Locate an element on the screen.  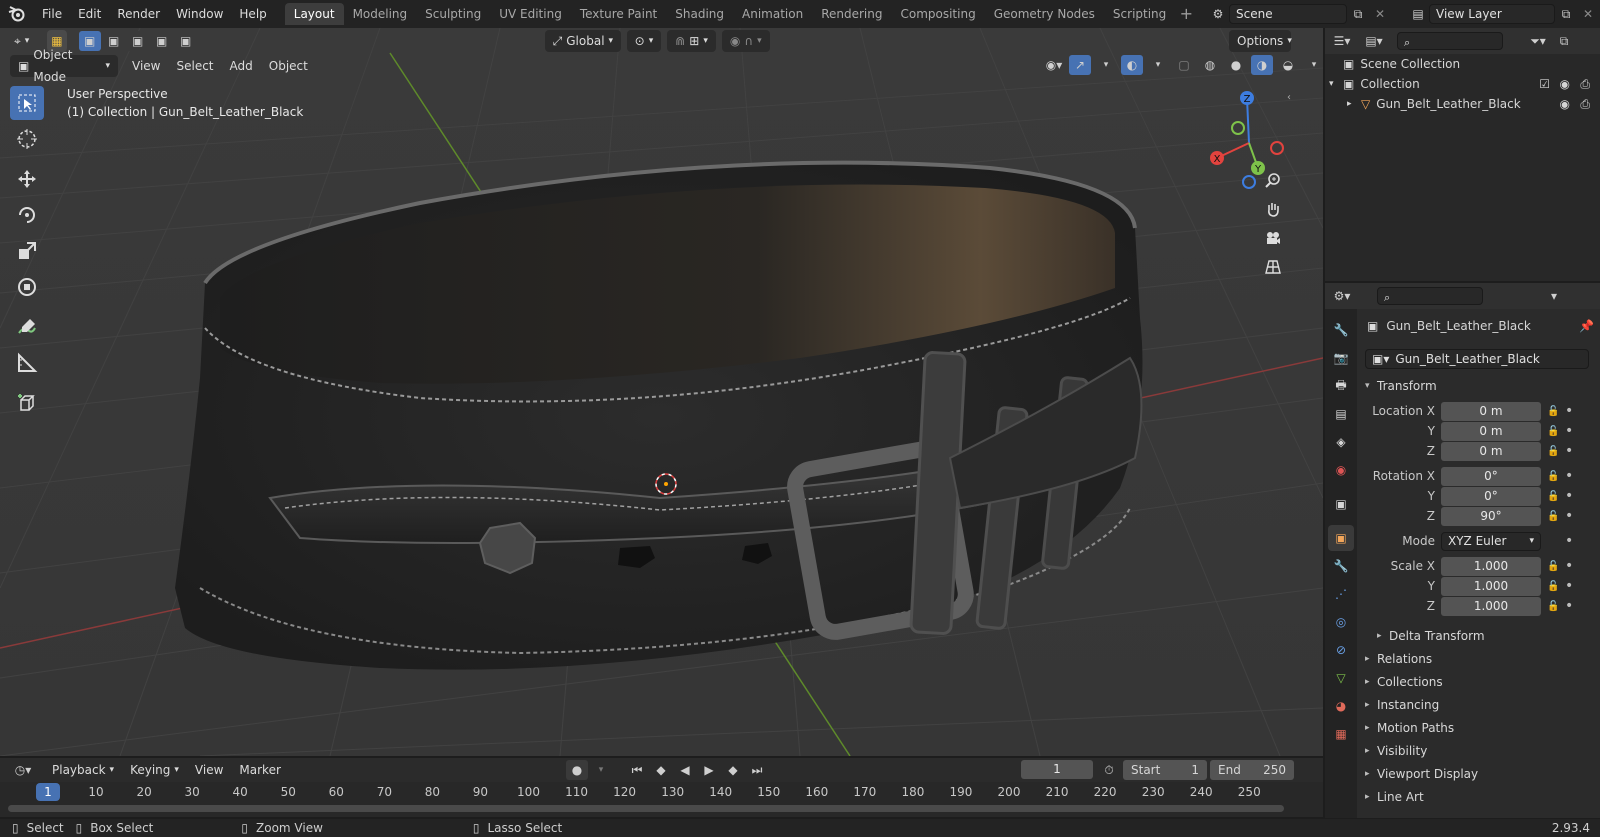
gizmo-toggle-icon: ↗ is located at coordinates (1080, 65).